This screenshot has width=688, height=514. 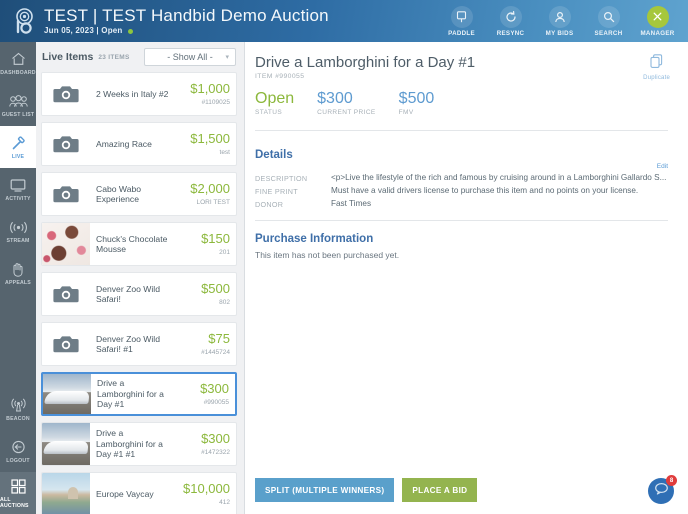 I want to click on item-meta: $75 #1445724, so click(x=205, y=344).